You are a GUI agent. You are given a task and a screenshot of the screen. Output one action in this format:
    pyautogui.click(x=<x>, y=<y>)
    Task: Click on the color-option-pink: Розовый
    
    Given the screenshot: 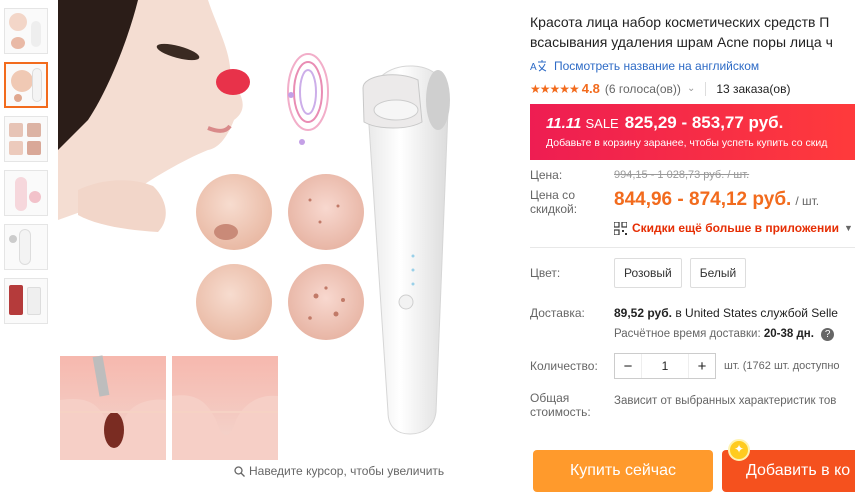 What is the action you would take?
    pyautogui.click(x=648, y=273)
    